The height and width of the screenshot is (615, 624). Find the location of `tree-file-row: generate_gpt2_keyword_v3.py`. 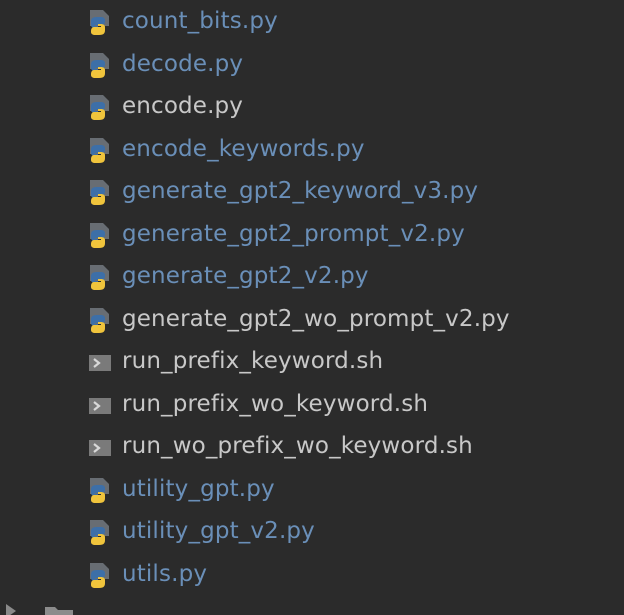

tree-file-row: generate_gpt2_keyword_v3.py is located at coordinates (312, 192).